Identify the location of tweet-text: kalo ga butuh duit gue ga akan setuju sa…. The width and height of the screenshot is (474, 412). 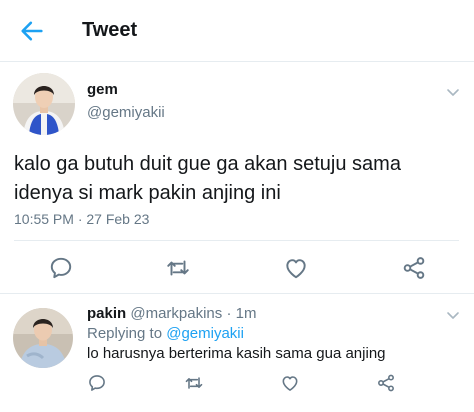
(207, 178).